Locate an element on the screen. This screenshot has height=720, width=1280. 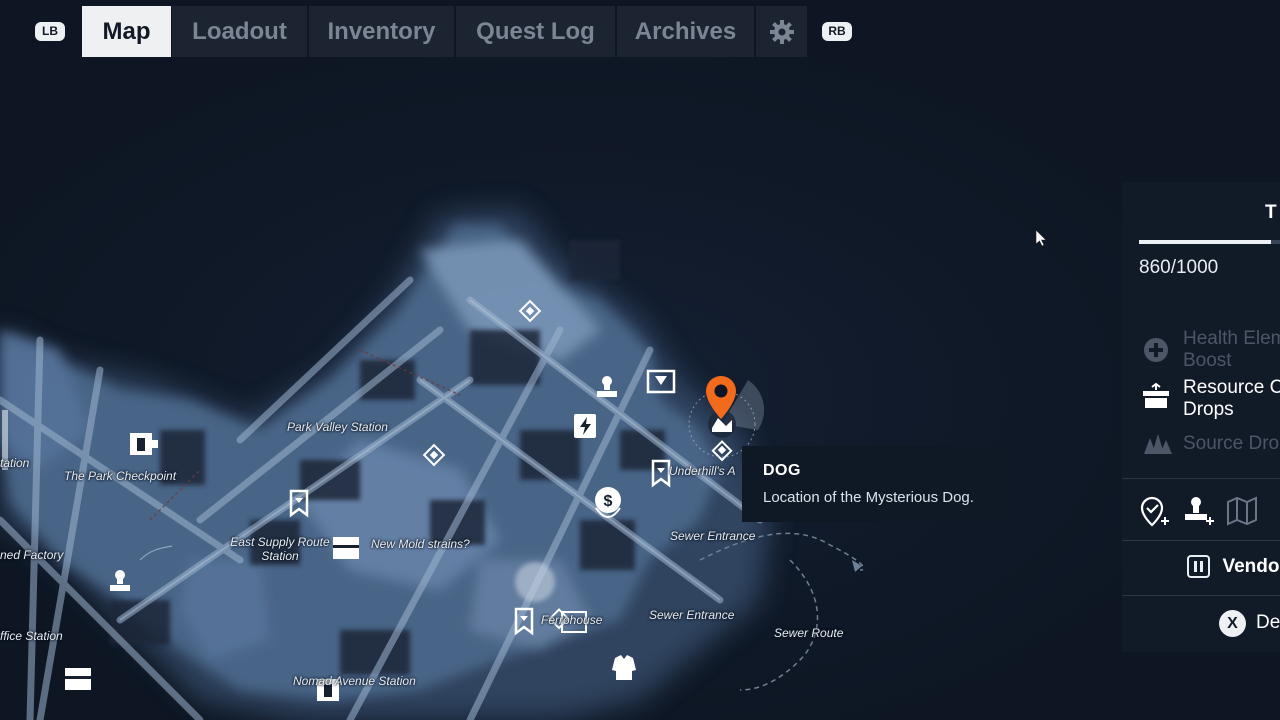
lb-button: LB is located at coordinates (50, 31).